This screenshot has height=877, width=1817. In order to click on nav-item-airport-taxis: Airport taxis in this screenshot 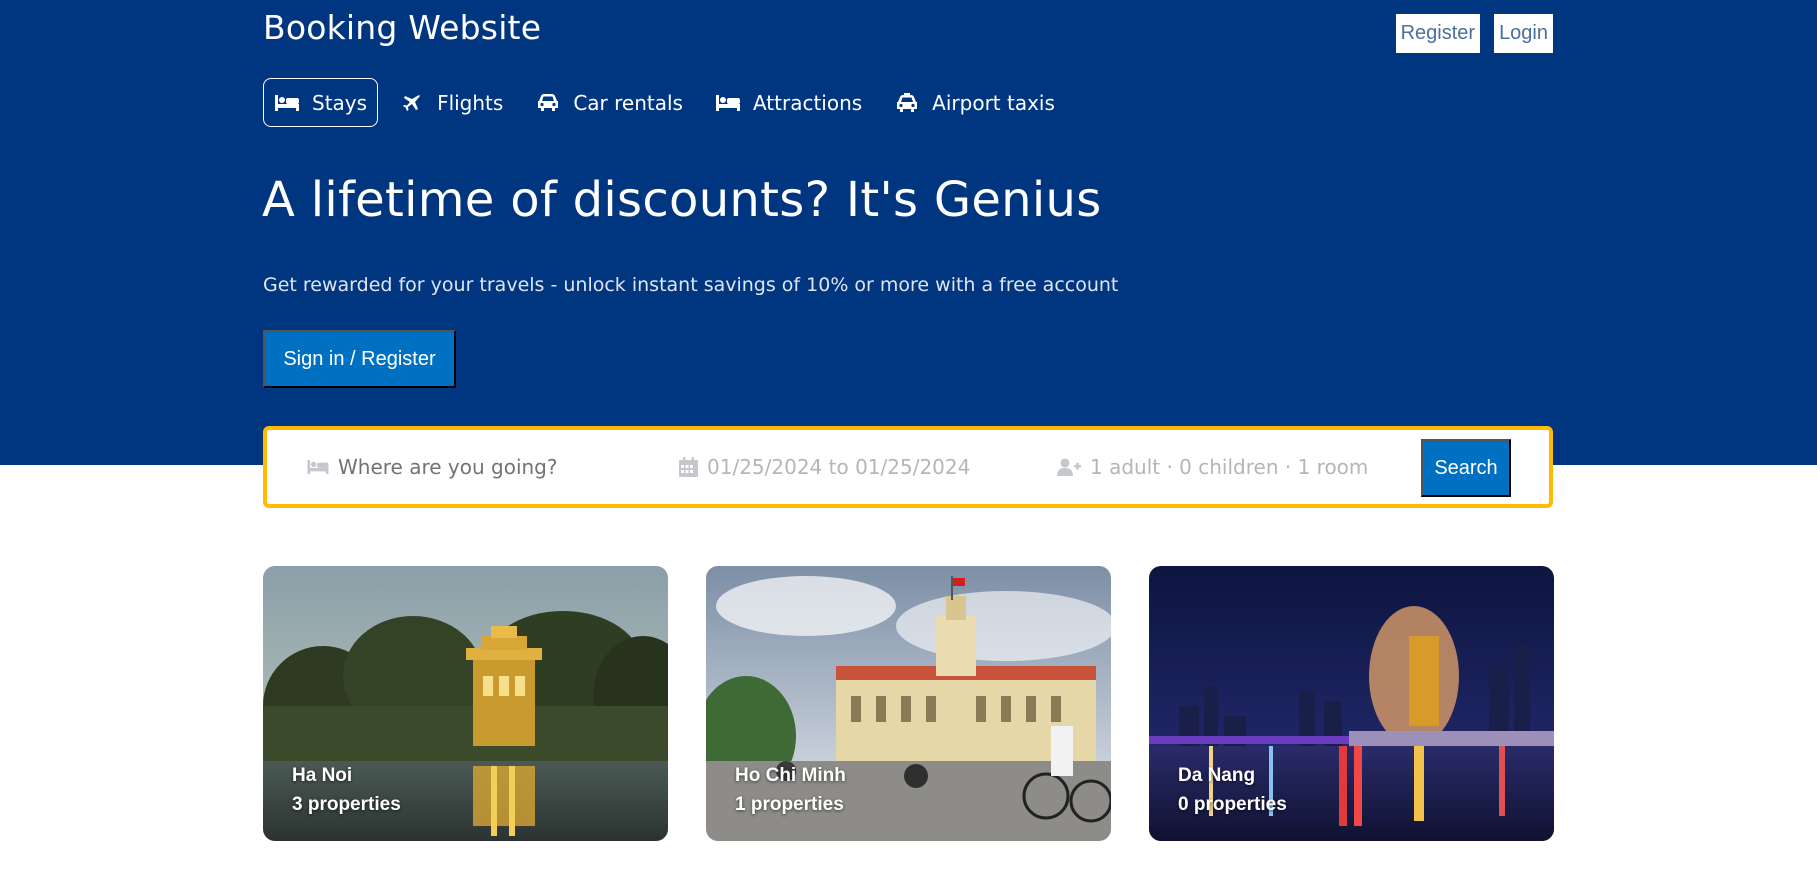, I will do `click(974, 102)`.